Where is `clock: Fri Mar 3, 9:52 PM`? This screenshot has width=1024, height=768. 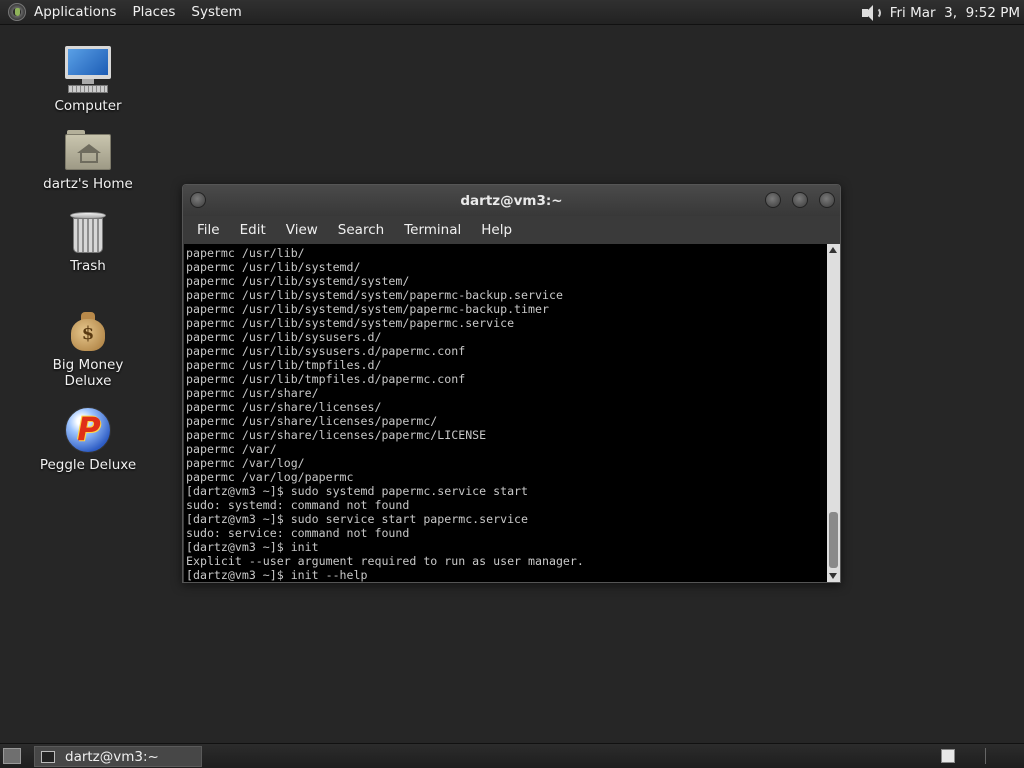 clock: Fri Mar 3, 9:52 PM is located at coordinates (955, 13).